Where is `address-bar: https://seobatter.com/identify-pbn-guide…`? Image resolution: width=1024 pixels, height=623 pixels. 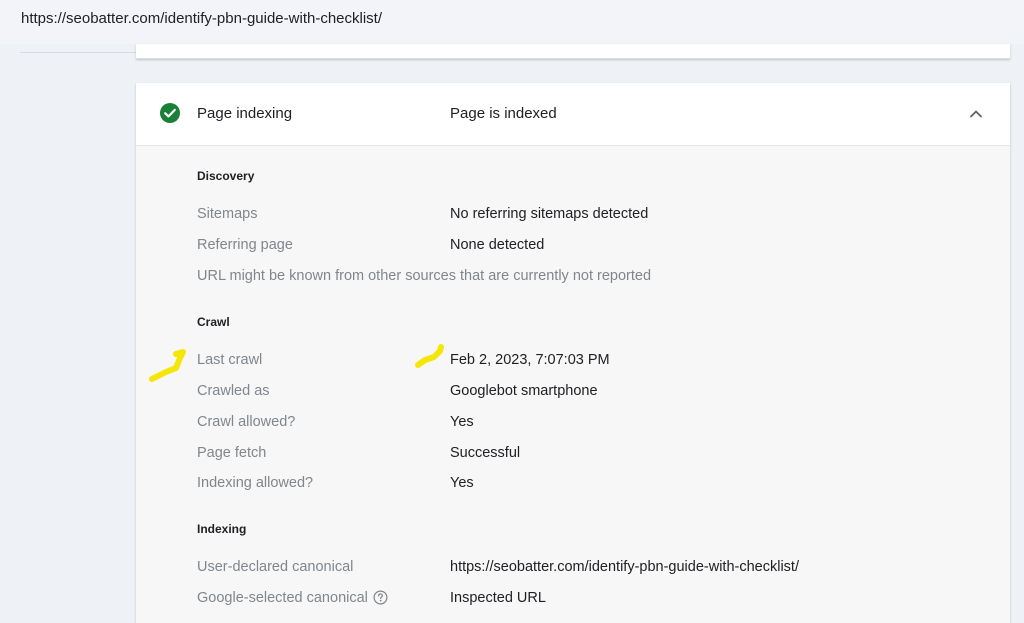 address-bar: https://seobatter.com/identify-pbn-guide… is located at coordinates (512, 22).